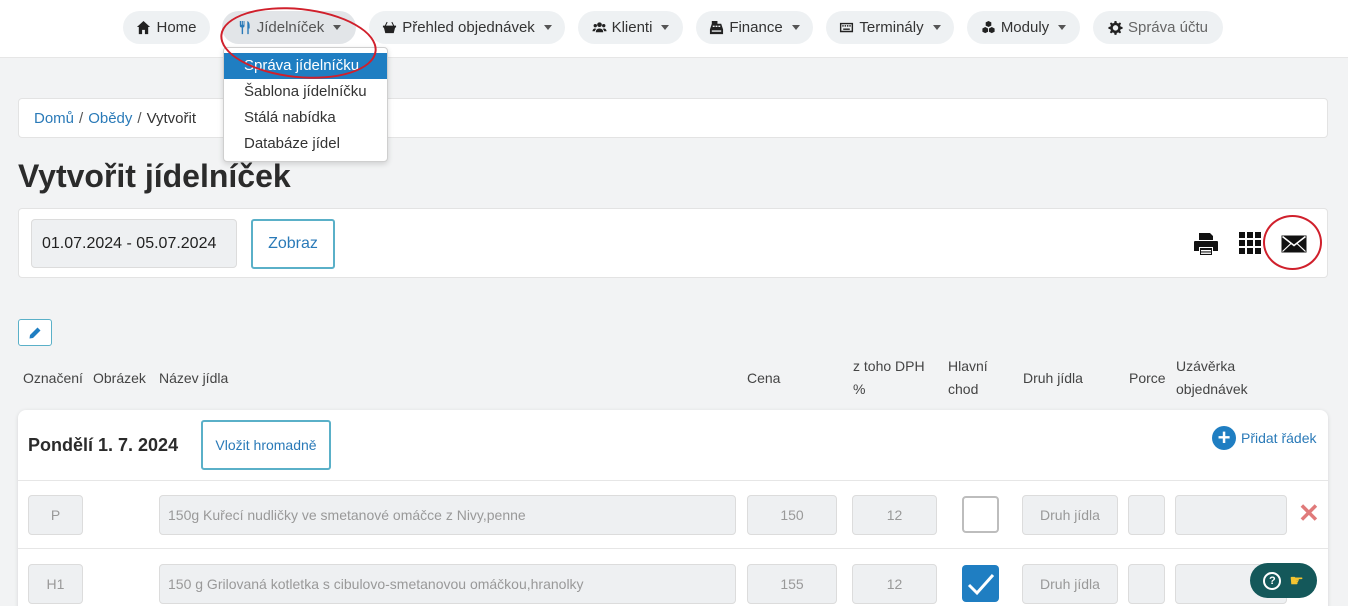 The width and height of the screenshot is (1348, 606). Describe the element at coordinates (889, 366) in the screenshot. I see `column-header-vat-line1: z toho DPH` at that location.